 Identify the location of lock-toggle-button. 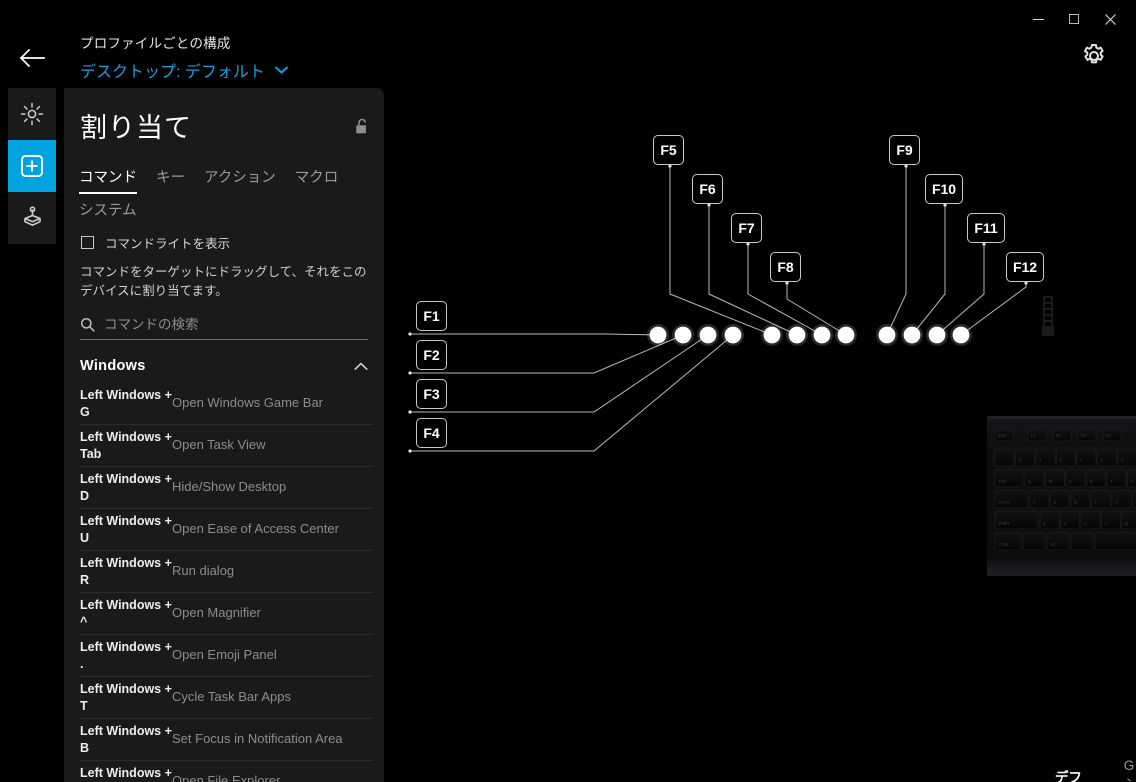
(362, 127).